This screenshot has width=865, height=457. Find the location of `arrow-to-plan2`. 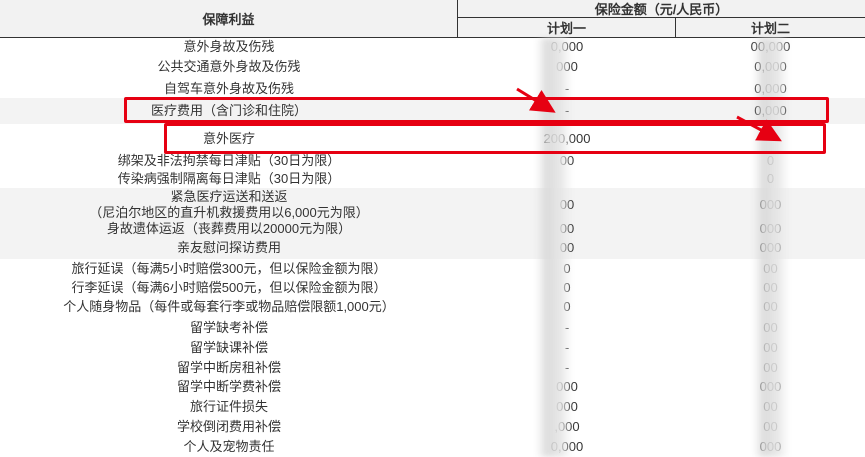

arrow-to-plan2 is located at coordinates (759, 128).